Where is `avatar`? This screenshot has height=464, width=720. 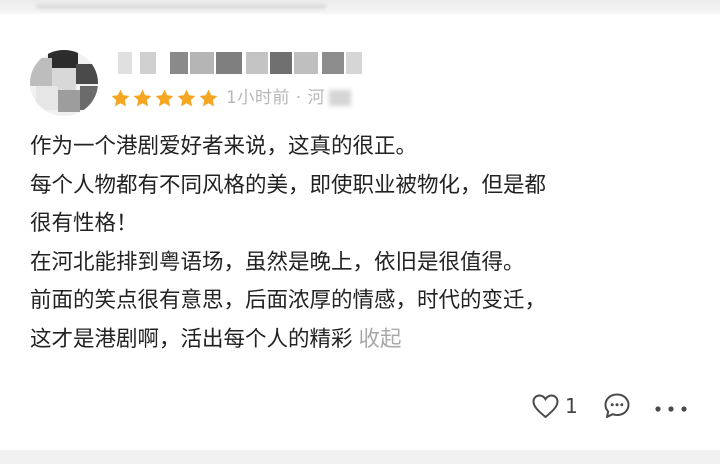
avatar is located at coordinates (64, 83).